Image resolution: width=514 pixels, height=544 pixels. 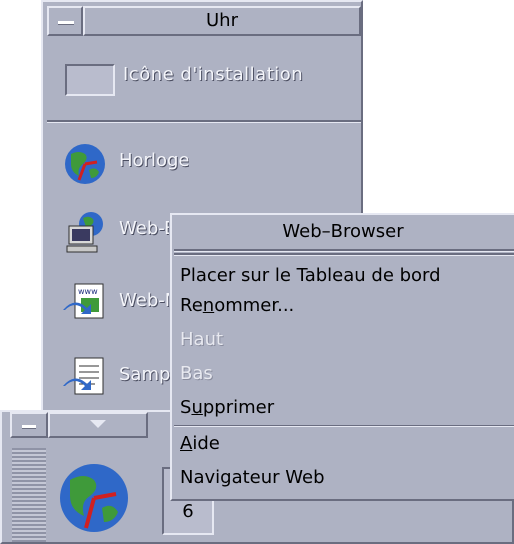 I want to click on menu-item-mnemonic: n, so click(x=208, y=305).